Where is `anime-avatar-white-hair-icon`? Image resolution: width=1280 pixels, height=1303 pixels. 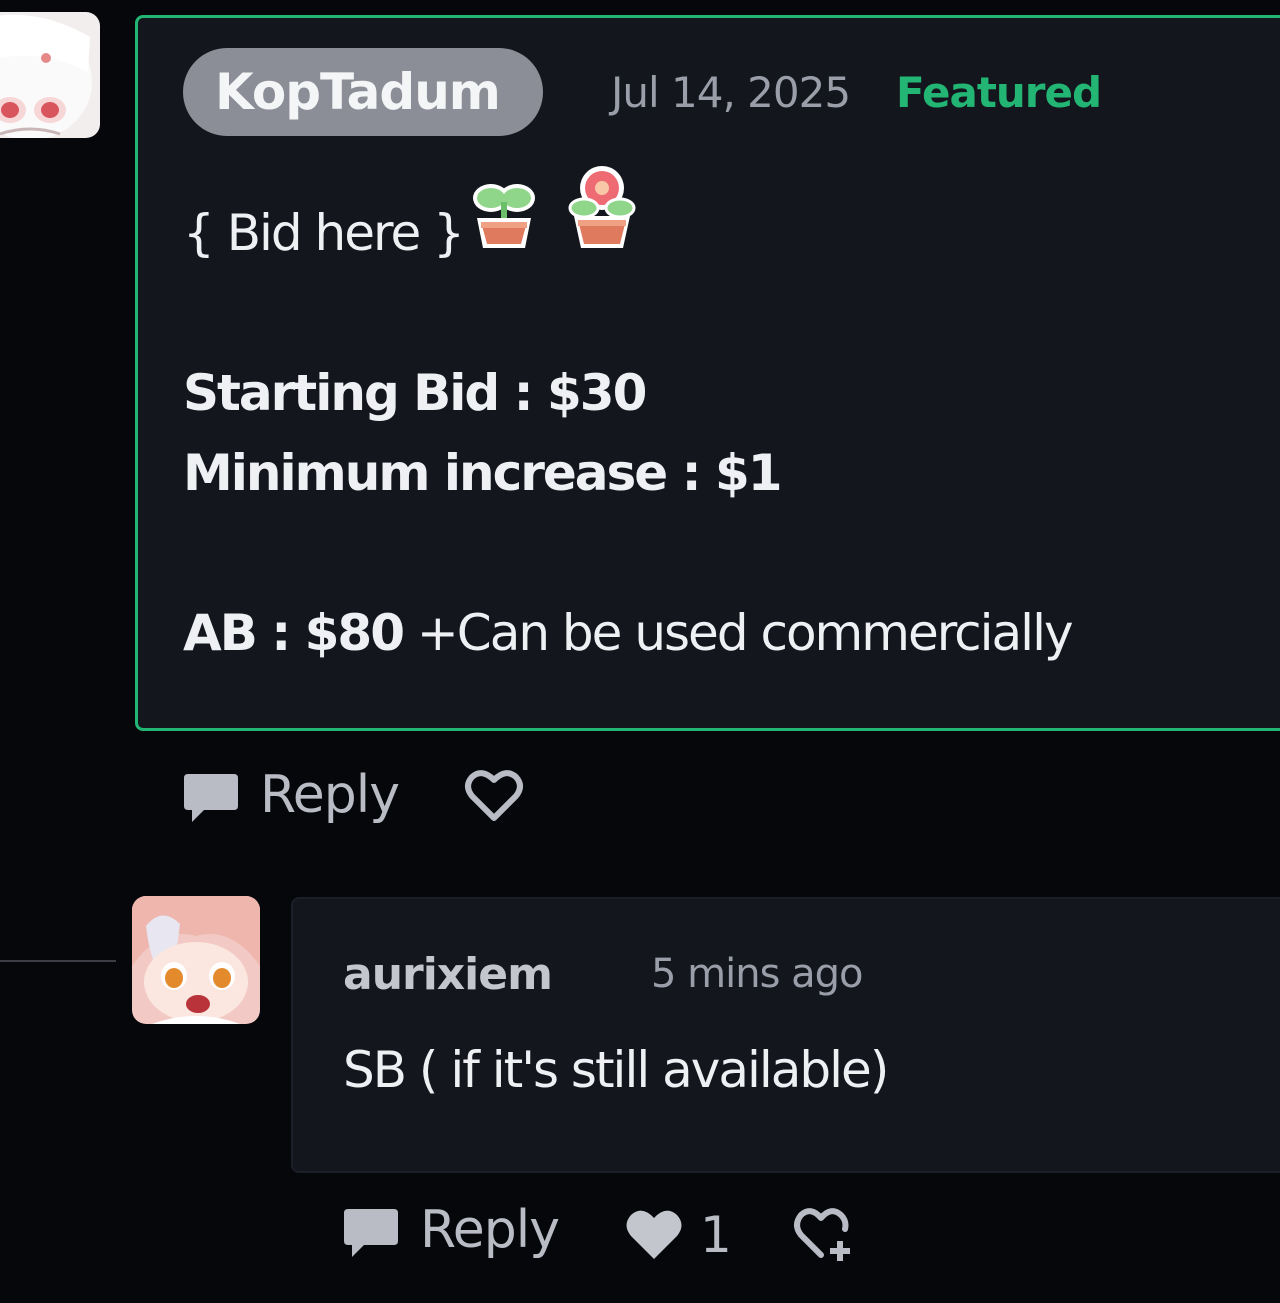 anime-avatar-white-hair-icon is located at coordinates (50, 75).